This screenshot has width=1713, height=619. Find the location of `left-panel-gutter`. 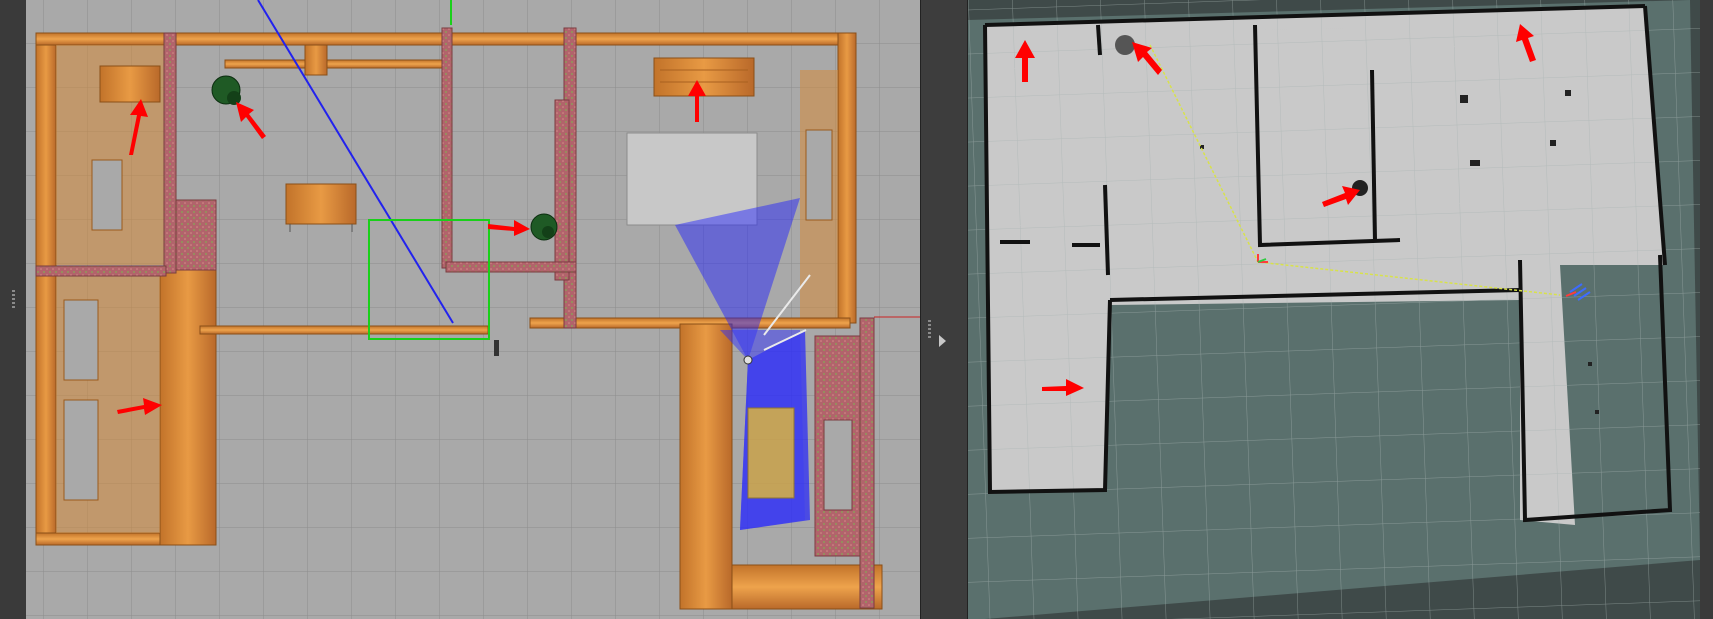

left-panel-gutter is located at coordinates (13, 309).